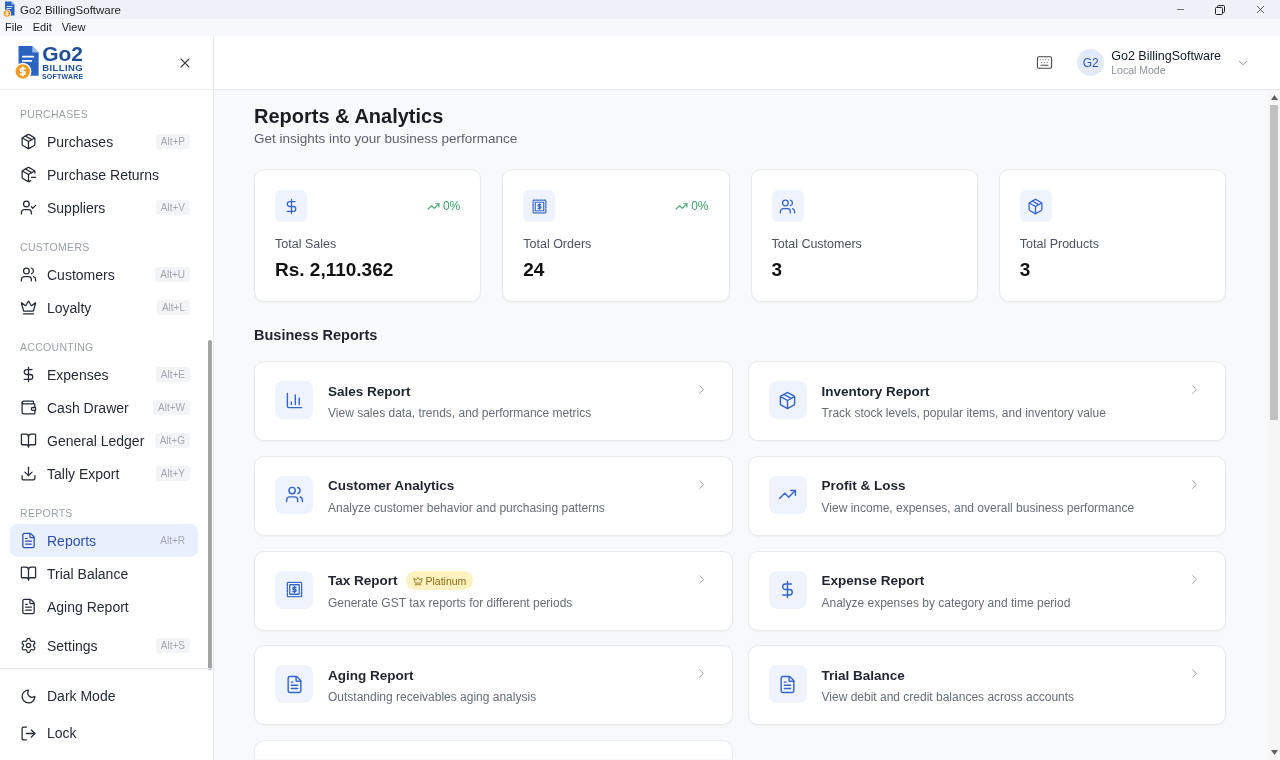 The height and width of the screenshot is (760, 1280). I want to click on stat-value: Rs. 2,110.362, so click(335, 270).